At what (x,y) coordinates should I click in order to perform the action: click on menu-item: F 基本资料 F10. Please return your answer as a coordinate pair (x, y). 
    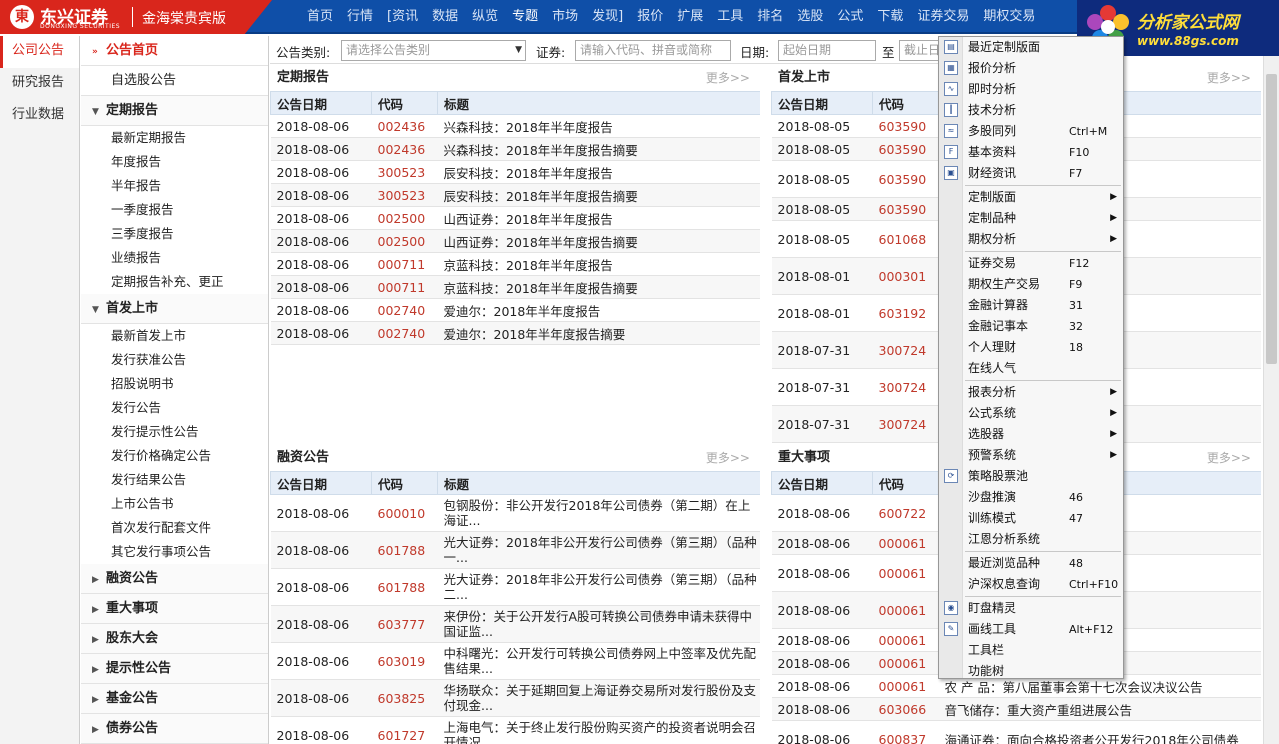
    Looking at the image, I should click on (1031, 152).